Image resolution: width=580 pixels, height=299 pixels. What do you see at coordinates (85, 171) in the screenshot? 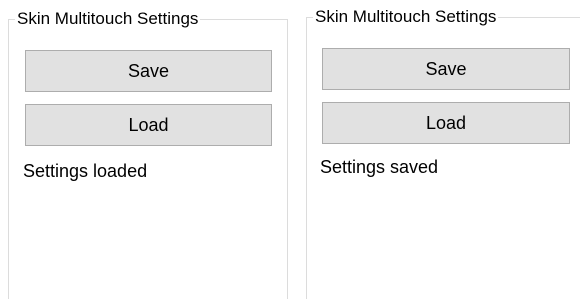
I see `status-text: Settings loaded` at bounding box center [85, 171].